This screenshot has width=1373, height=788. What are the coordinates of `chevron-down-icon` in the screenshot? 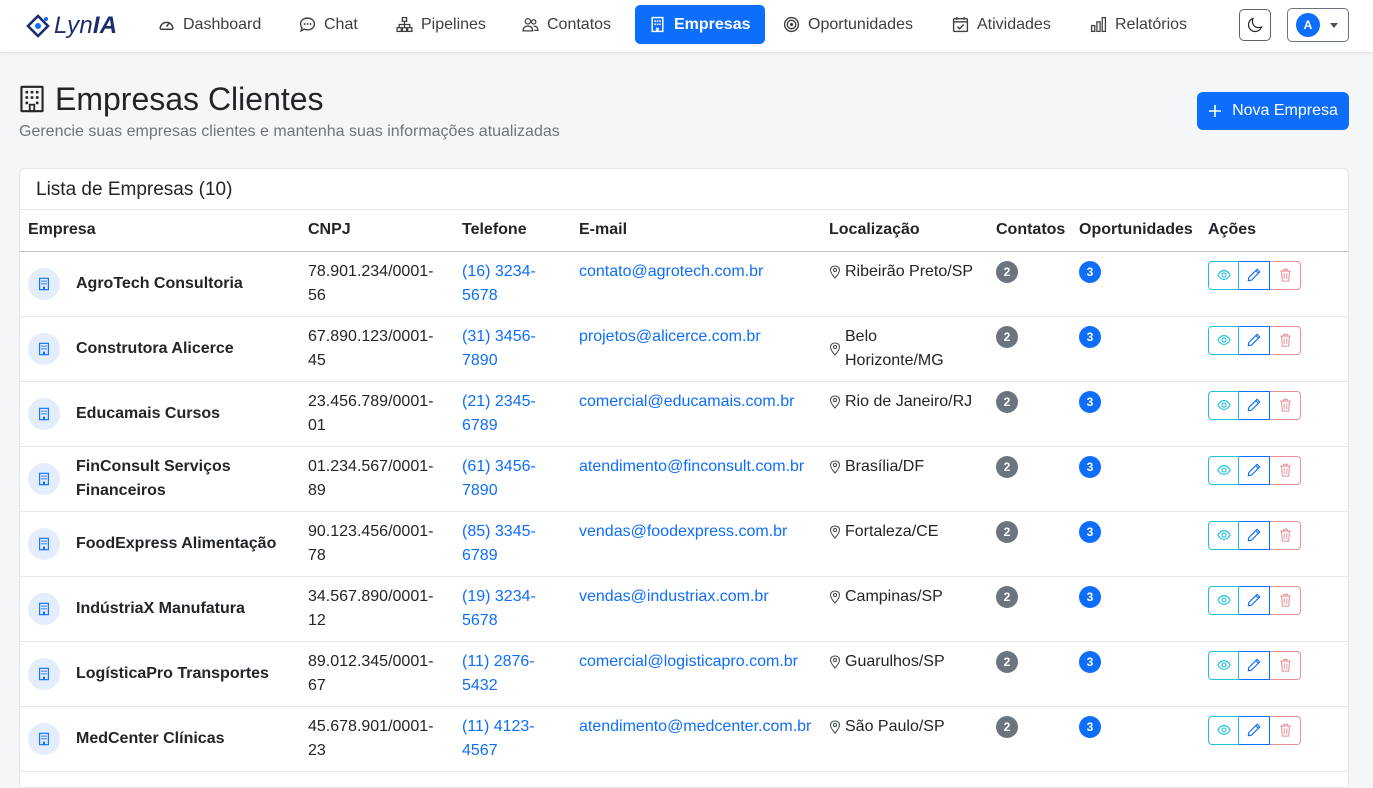 It's located at (1334, 25).